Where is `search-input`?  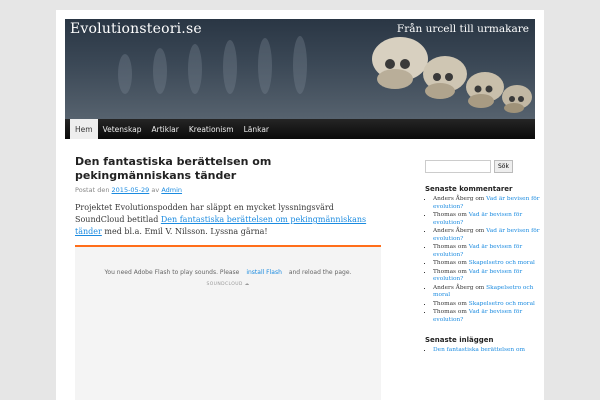
search-input is located at coordinates (458, 166).